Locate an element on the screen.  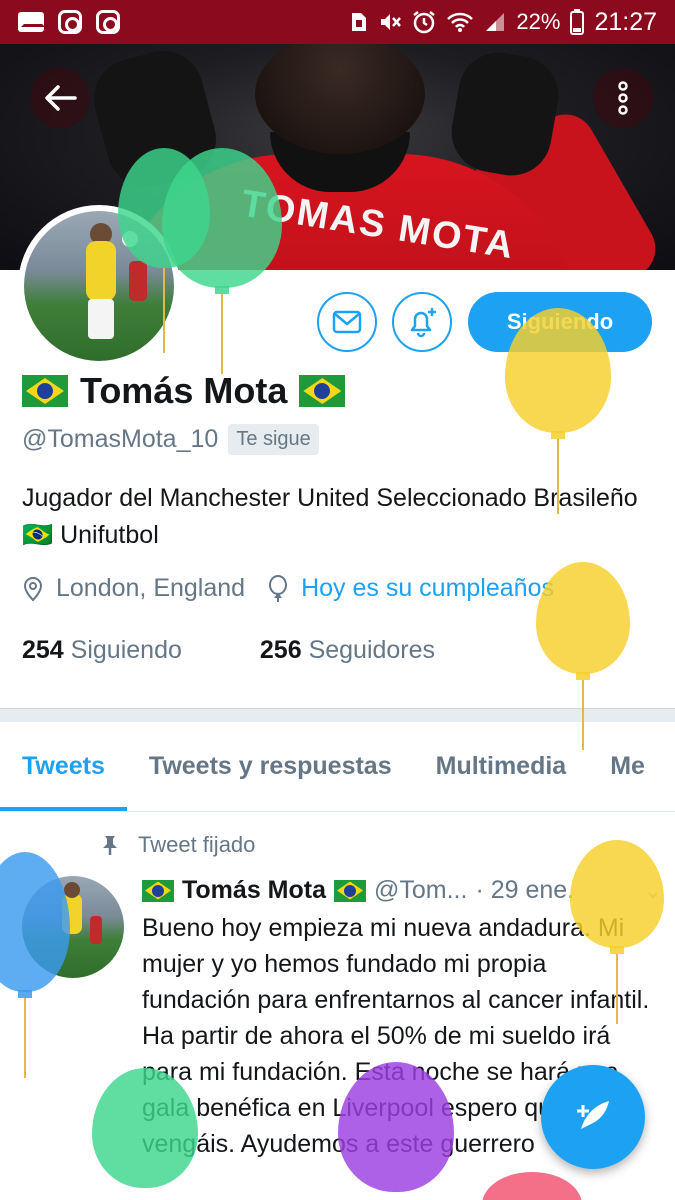
pinned-label-row: Tweet fijado is located at coordinates (177, 845).